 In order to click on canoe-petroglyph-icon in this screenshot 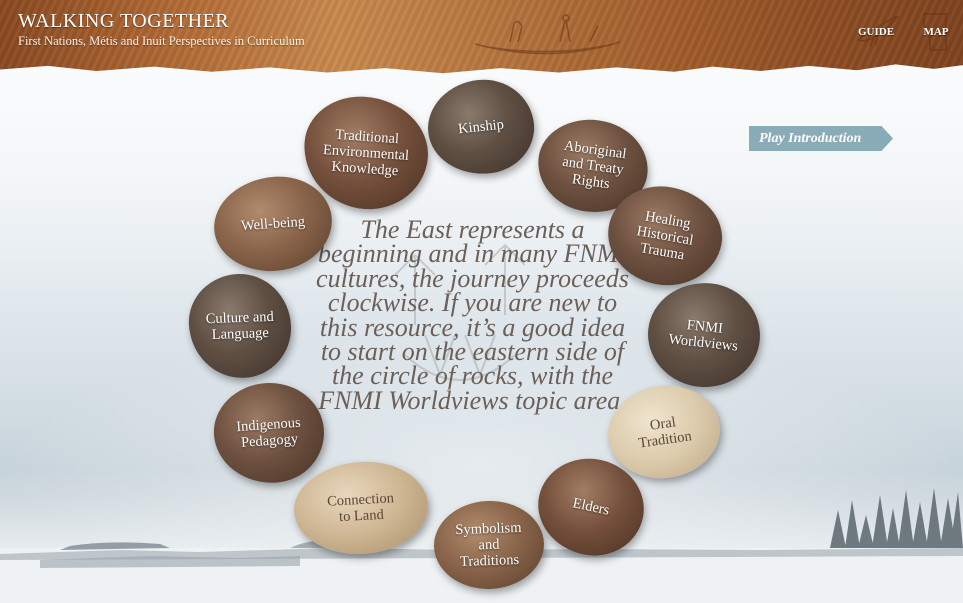, I will do `click(547, 34)`.